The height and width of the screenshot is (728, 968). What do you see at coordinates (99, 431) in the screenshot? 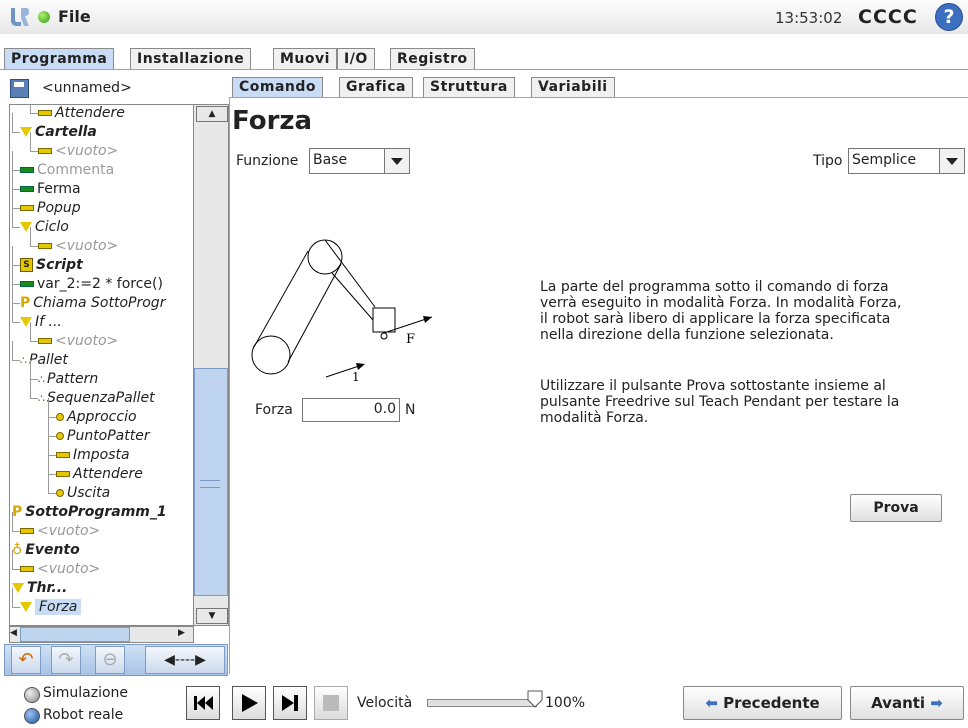
I see `tree-item: PuntoPatter` at bounding box center [99, 431].